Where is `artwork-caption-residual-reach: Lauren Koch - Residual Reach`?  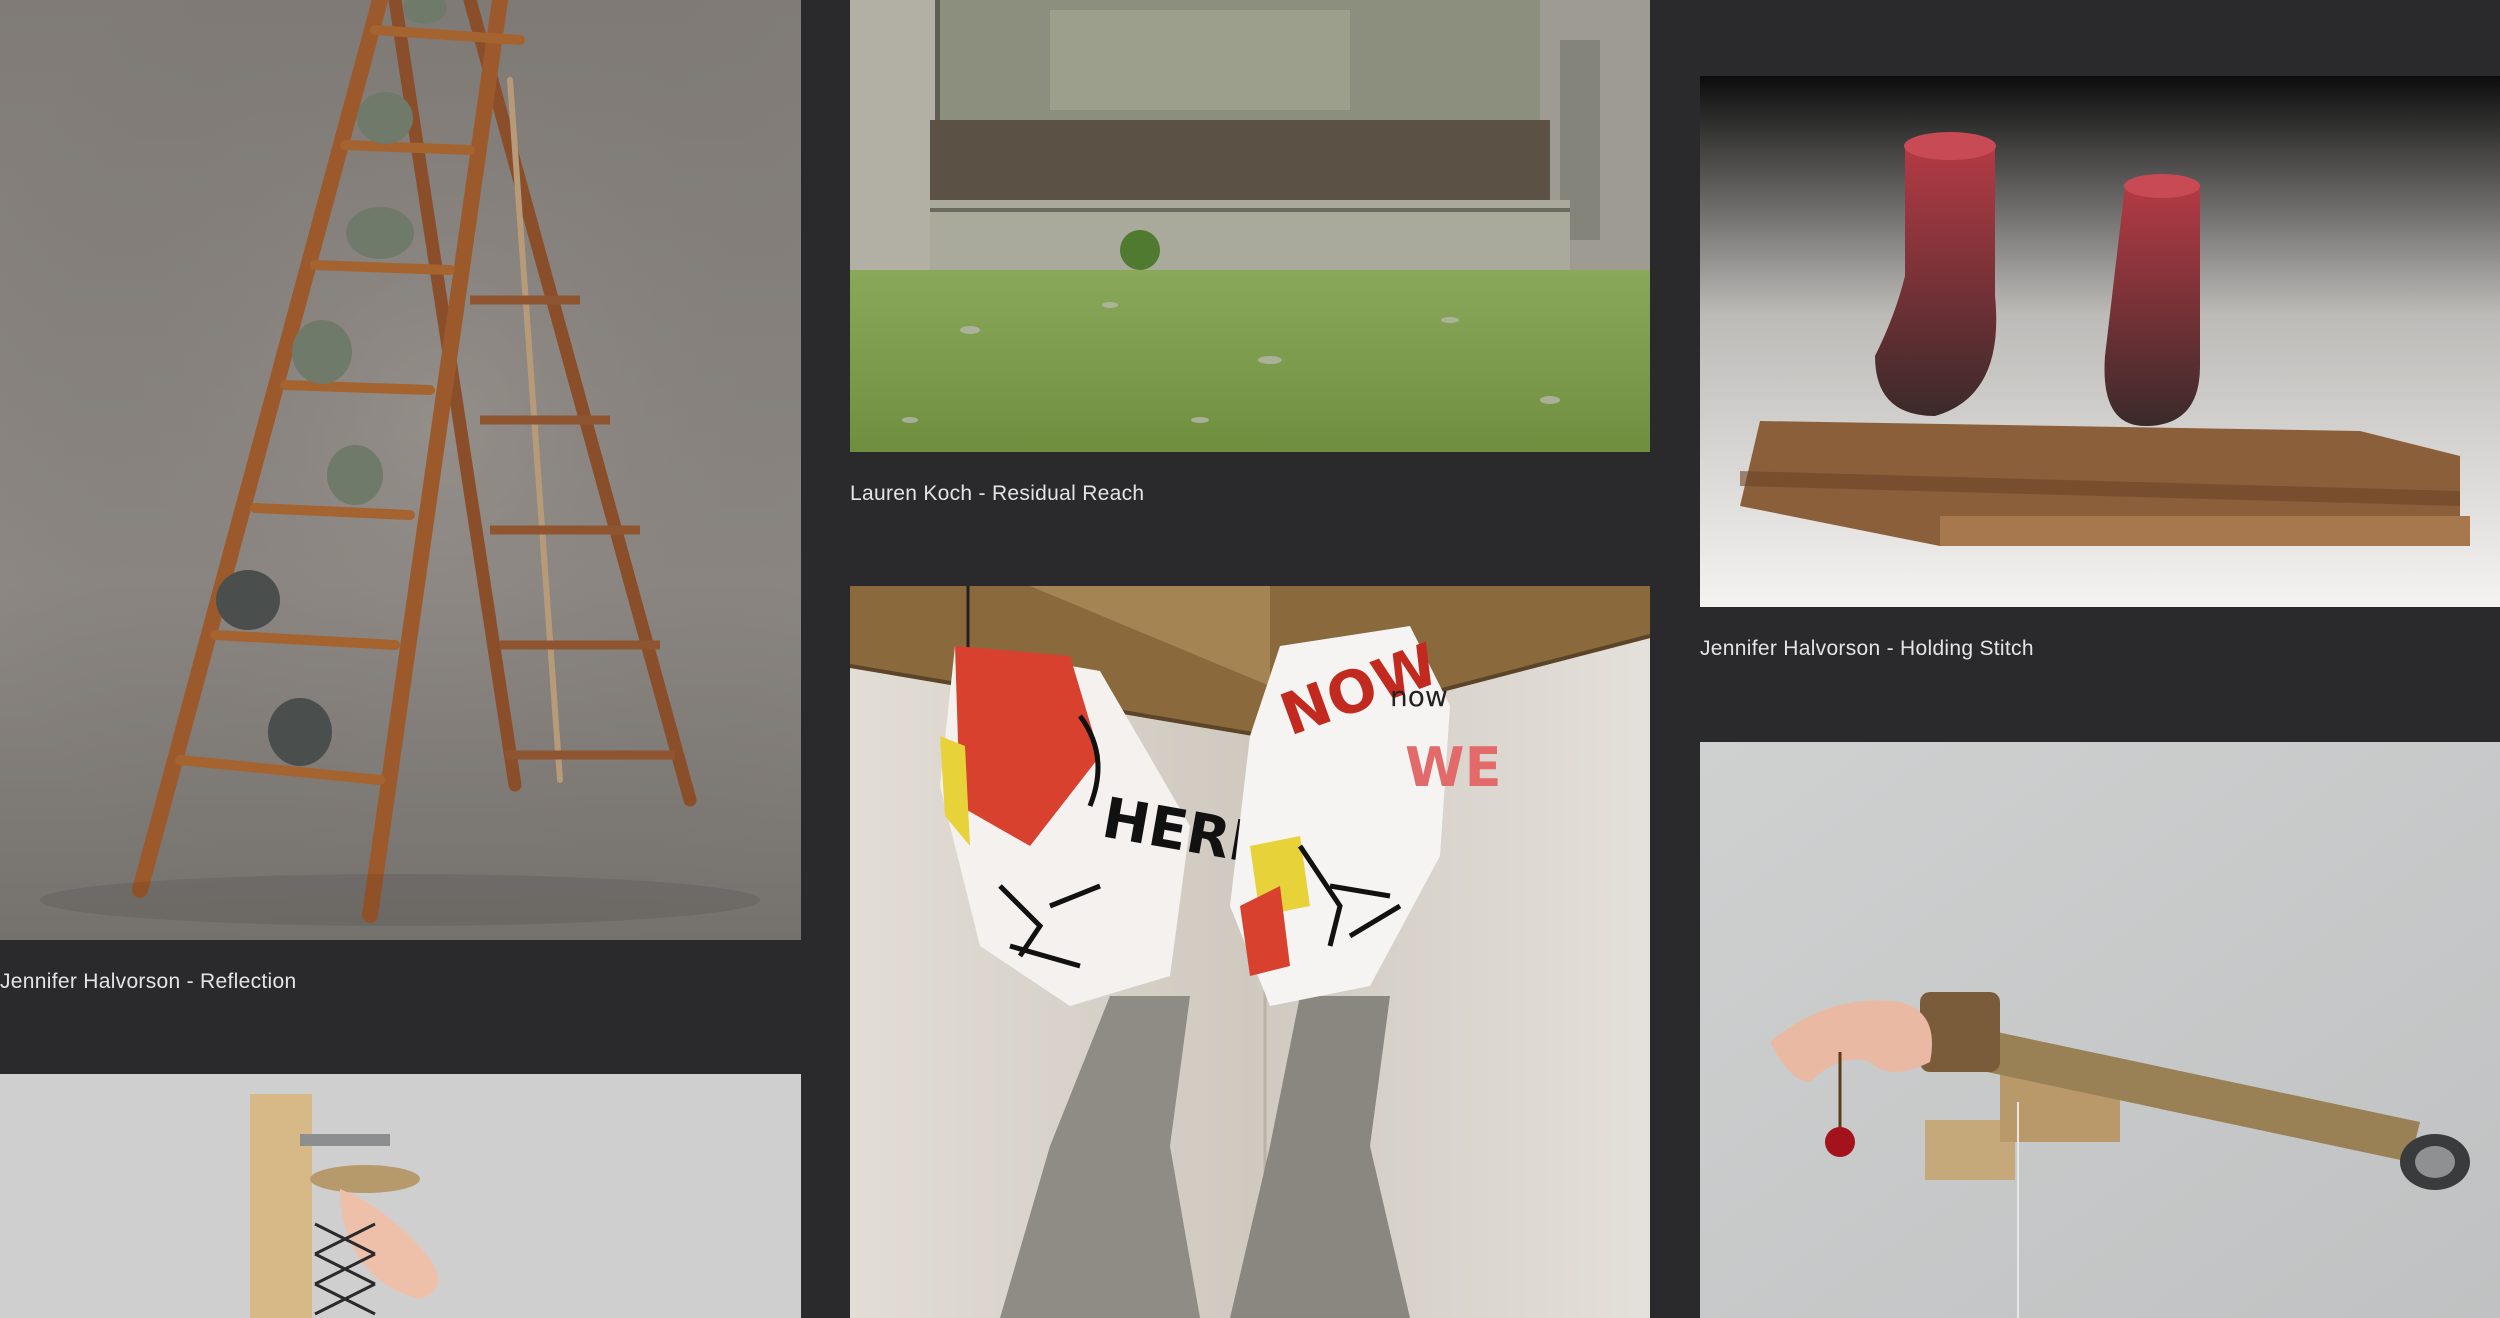
artwork-caption-residual-reach: Lauren Koch - Residual Reach is located at coordinates (997, 494).